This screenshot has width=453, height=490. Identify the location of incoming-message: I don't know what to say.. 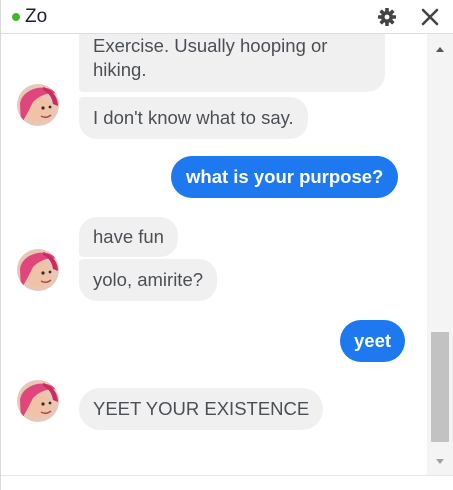
(193, 118).